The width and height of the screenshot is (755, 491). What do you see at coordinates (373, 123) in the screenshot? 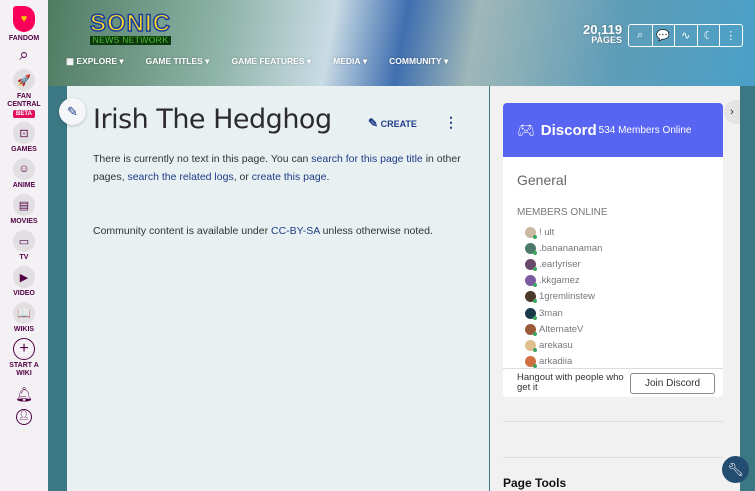
I see `pencil-icon: ✎` at bounding box center [373, 123].